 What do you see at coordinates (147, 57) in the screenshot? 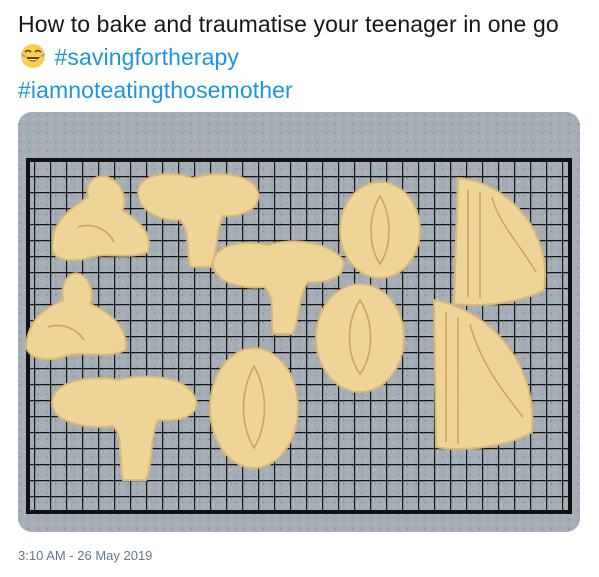
I see `hashtag-link-savingfortherapy: #savingfortherapy` at bounding box center [147, 57].